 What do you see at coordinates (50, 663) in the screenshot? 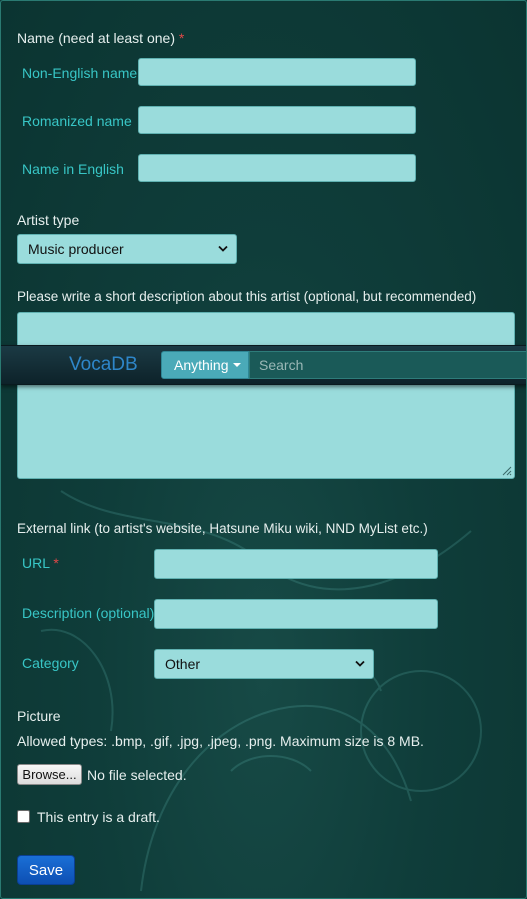
I see `category-label: Category` at bounding box center [50, 663].